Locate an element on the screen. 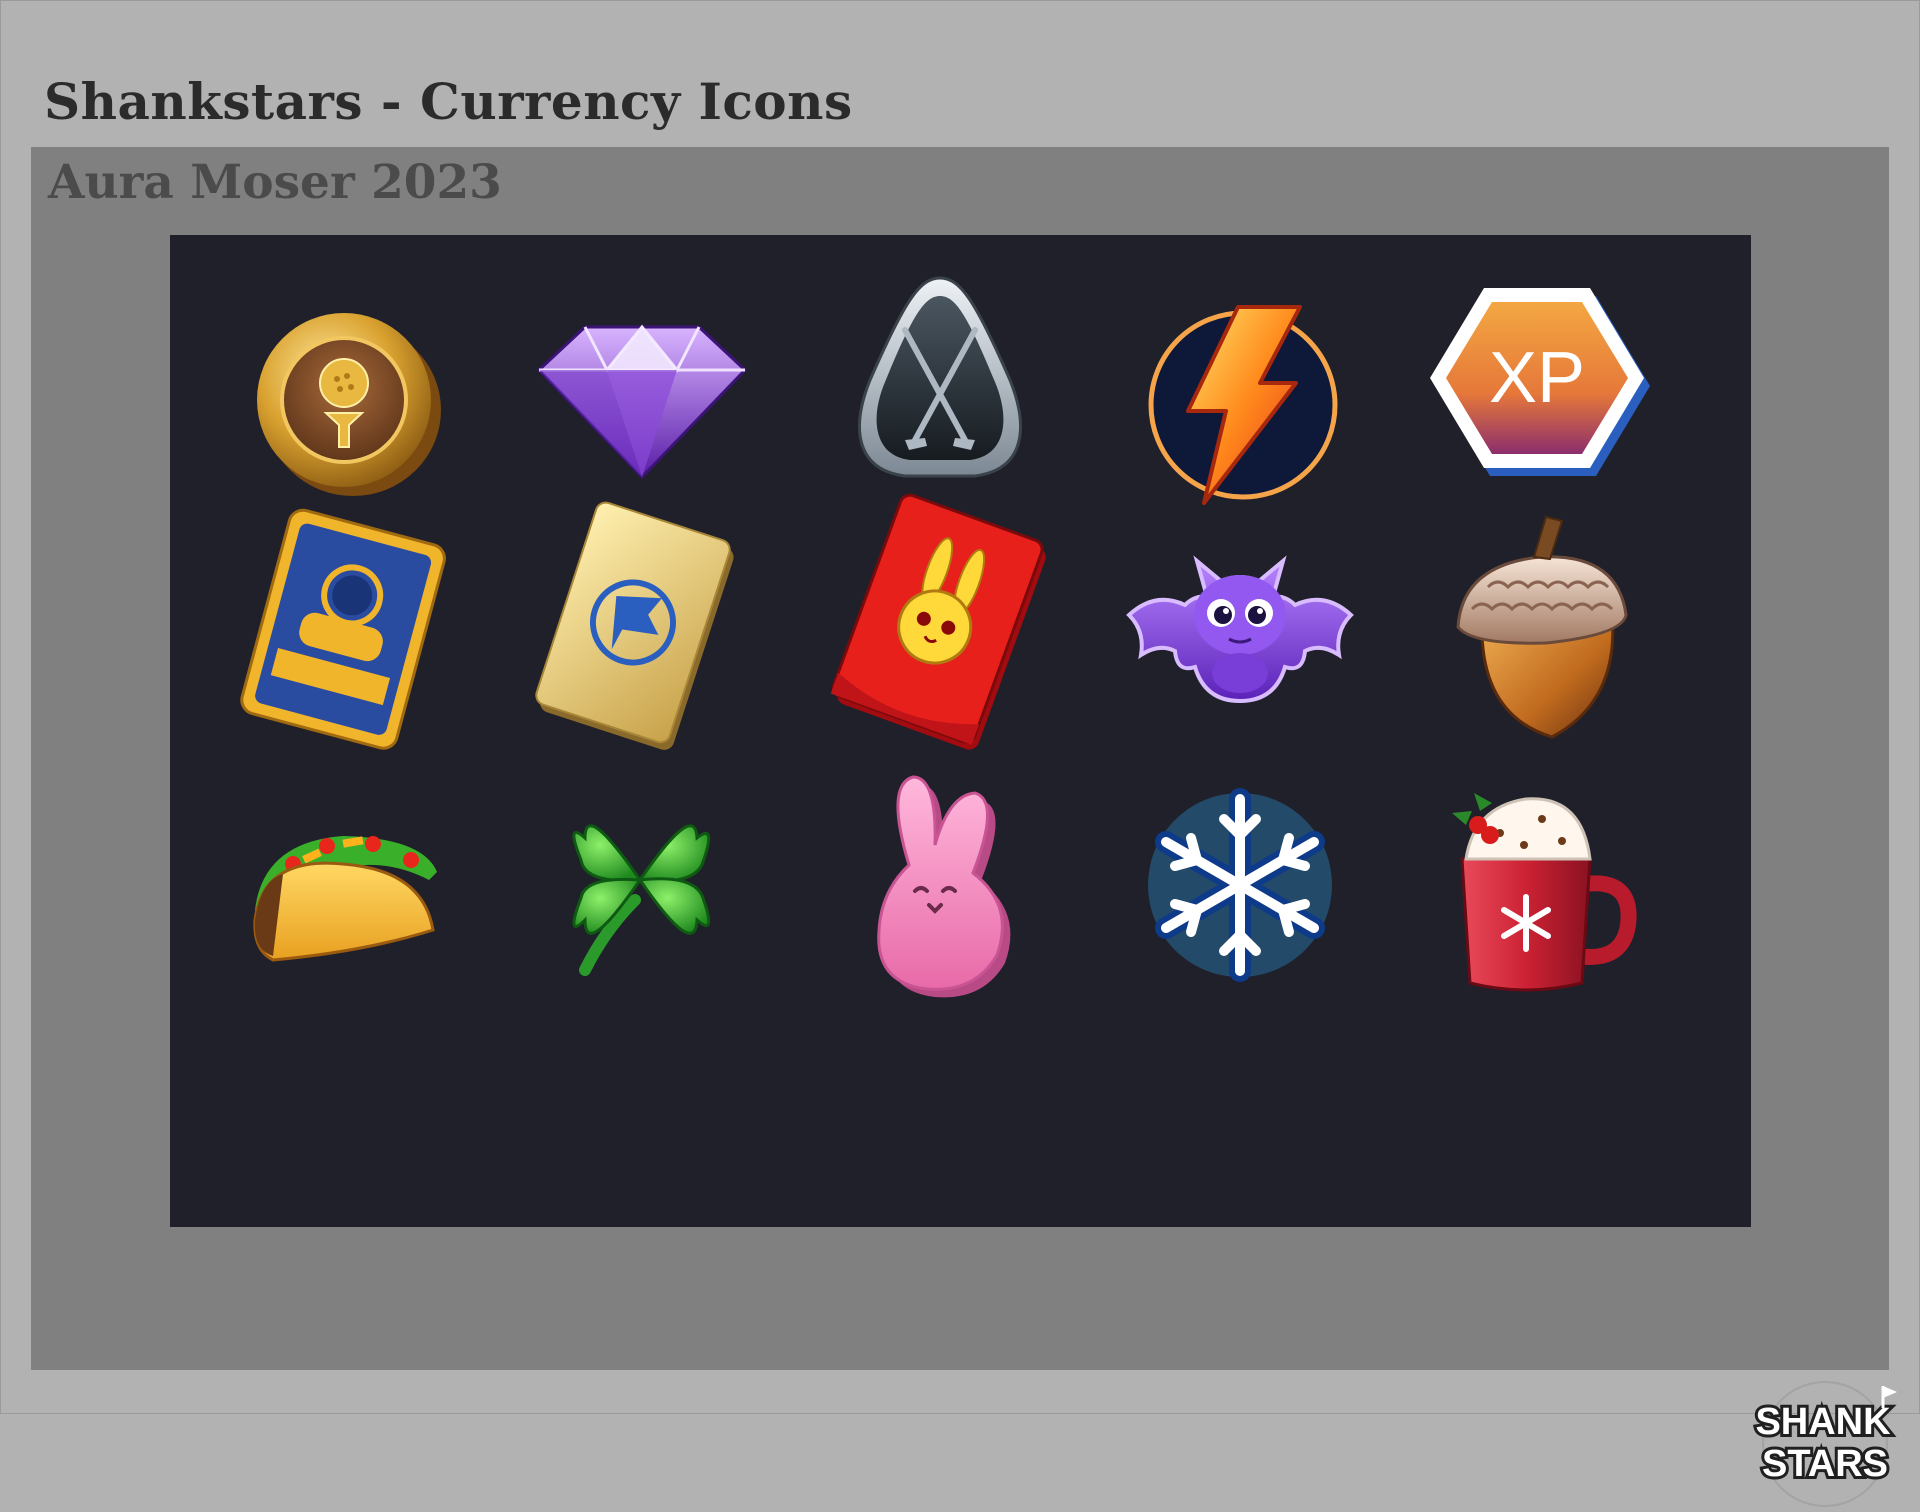  hot-cocoa-mug-icon is located at coordinates (1537, 880).